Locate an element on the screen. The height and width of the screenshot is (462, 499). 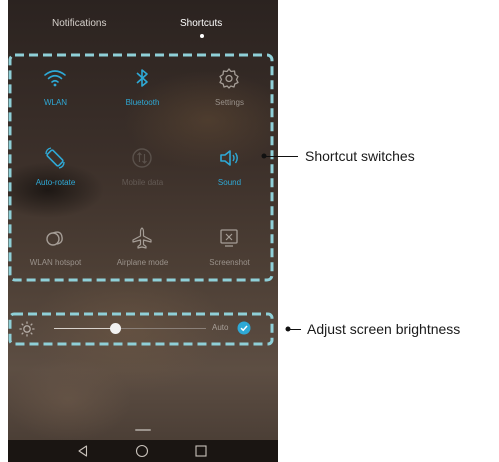
airplane-icon is located at coordinates (142, 238).